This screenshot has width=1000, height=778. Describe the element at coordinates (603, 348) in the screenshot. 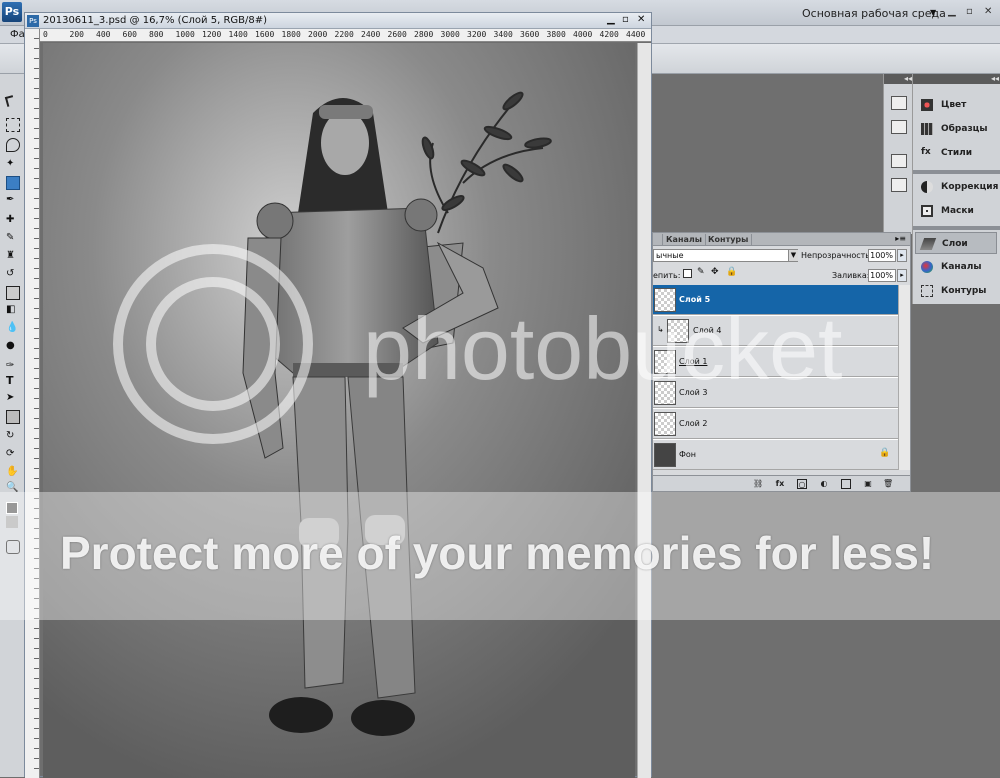

I see `watermark-logo-text: photobucket` at that location.